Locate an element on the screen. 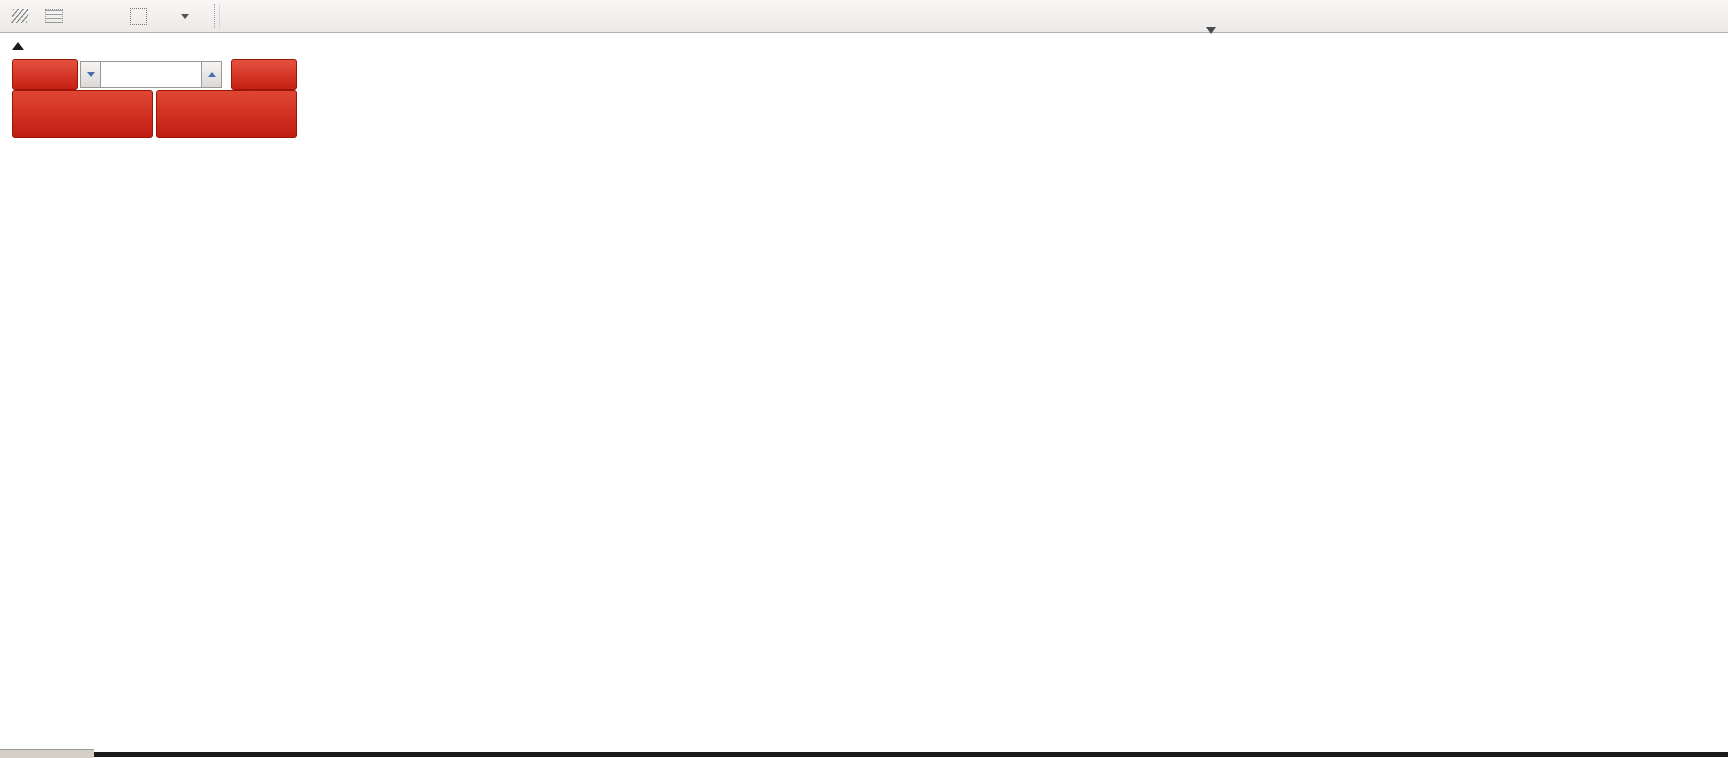  text-annotation-icon is located at coordinates (96, 16).